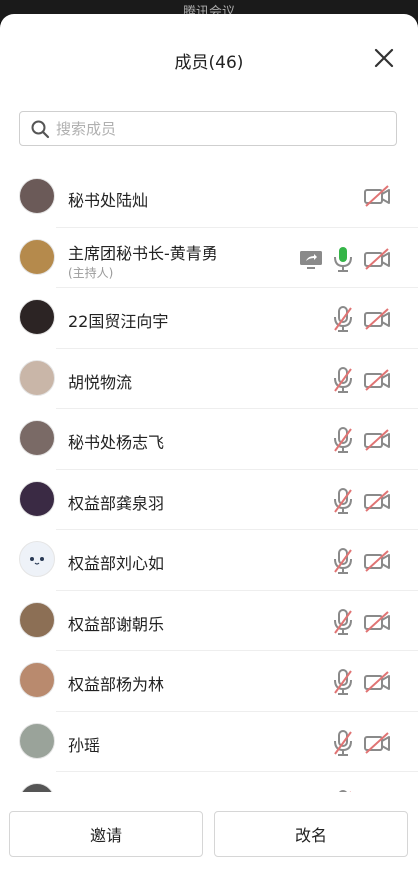 Image resolution: width=418 pixels, height=888 pixels. Describe the element at coordinates (216, 128) in the screenshot. I see `search-input` at that location.